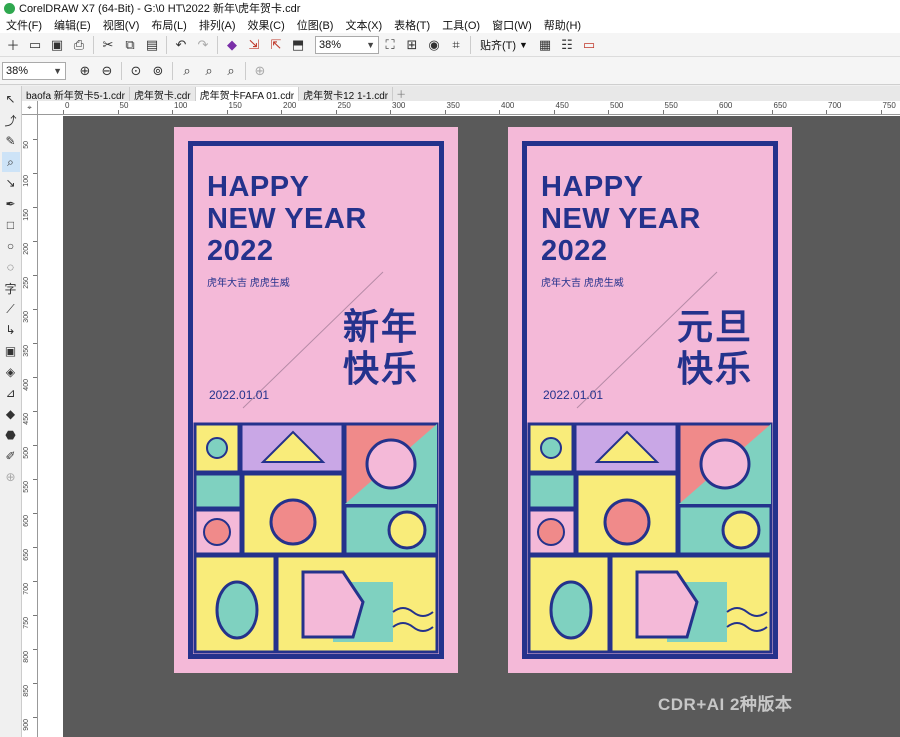 The image size is (900, 737). I want to click on ruler-label: 750, so click(889, 105).